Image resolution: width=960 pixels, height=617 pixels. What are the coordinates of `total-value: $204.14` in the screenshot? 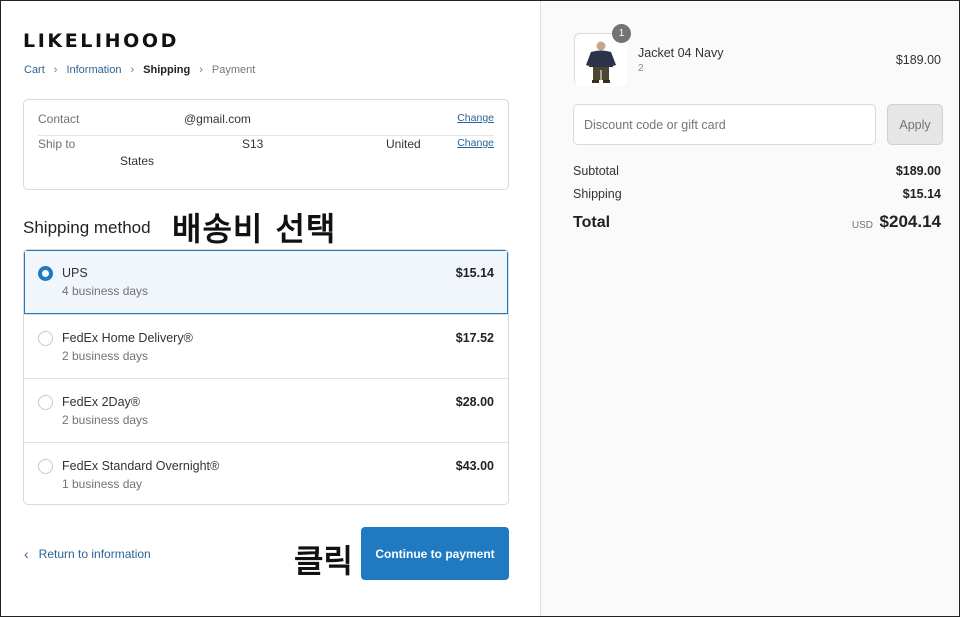 It's located at (910, 221).